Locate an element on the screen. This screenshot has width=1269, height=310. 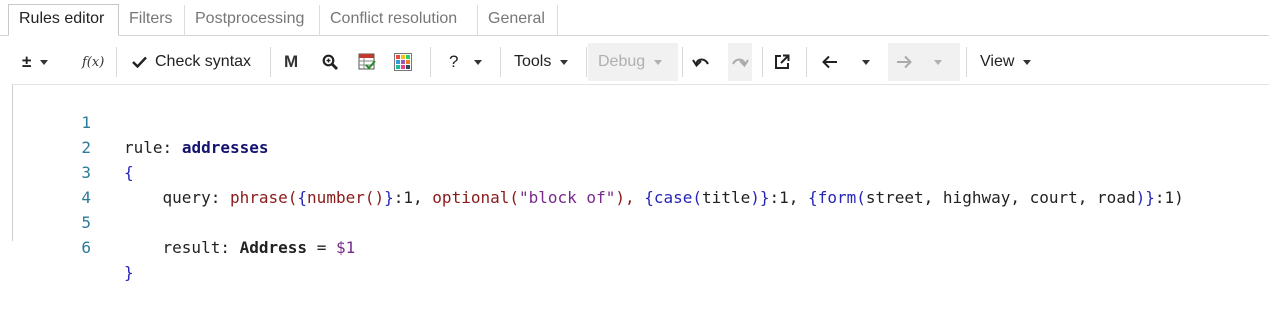
line-number: 6 is located at coordinates (86, 247).